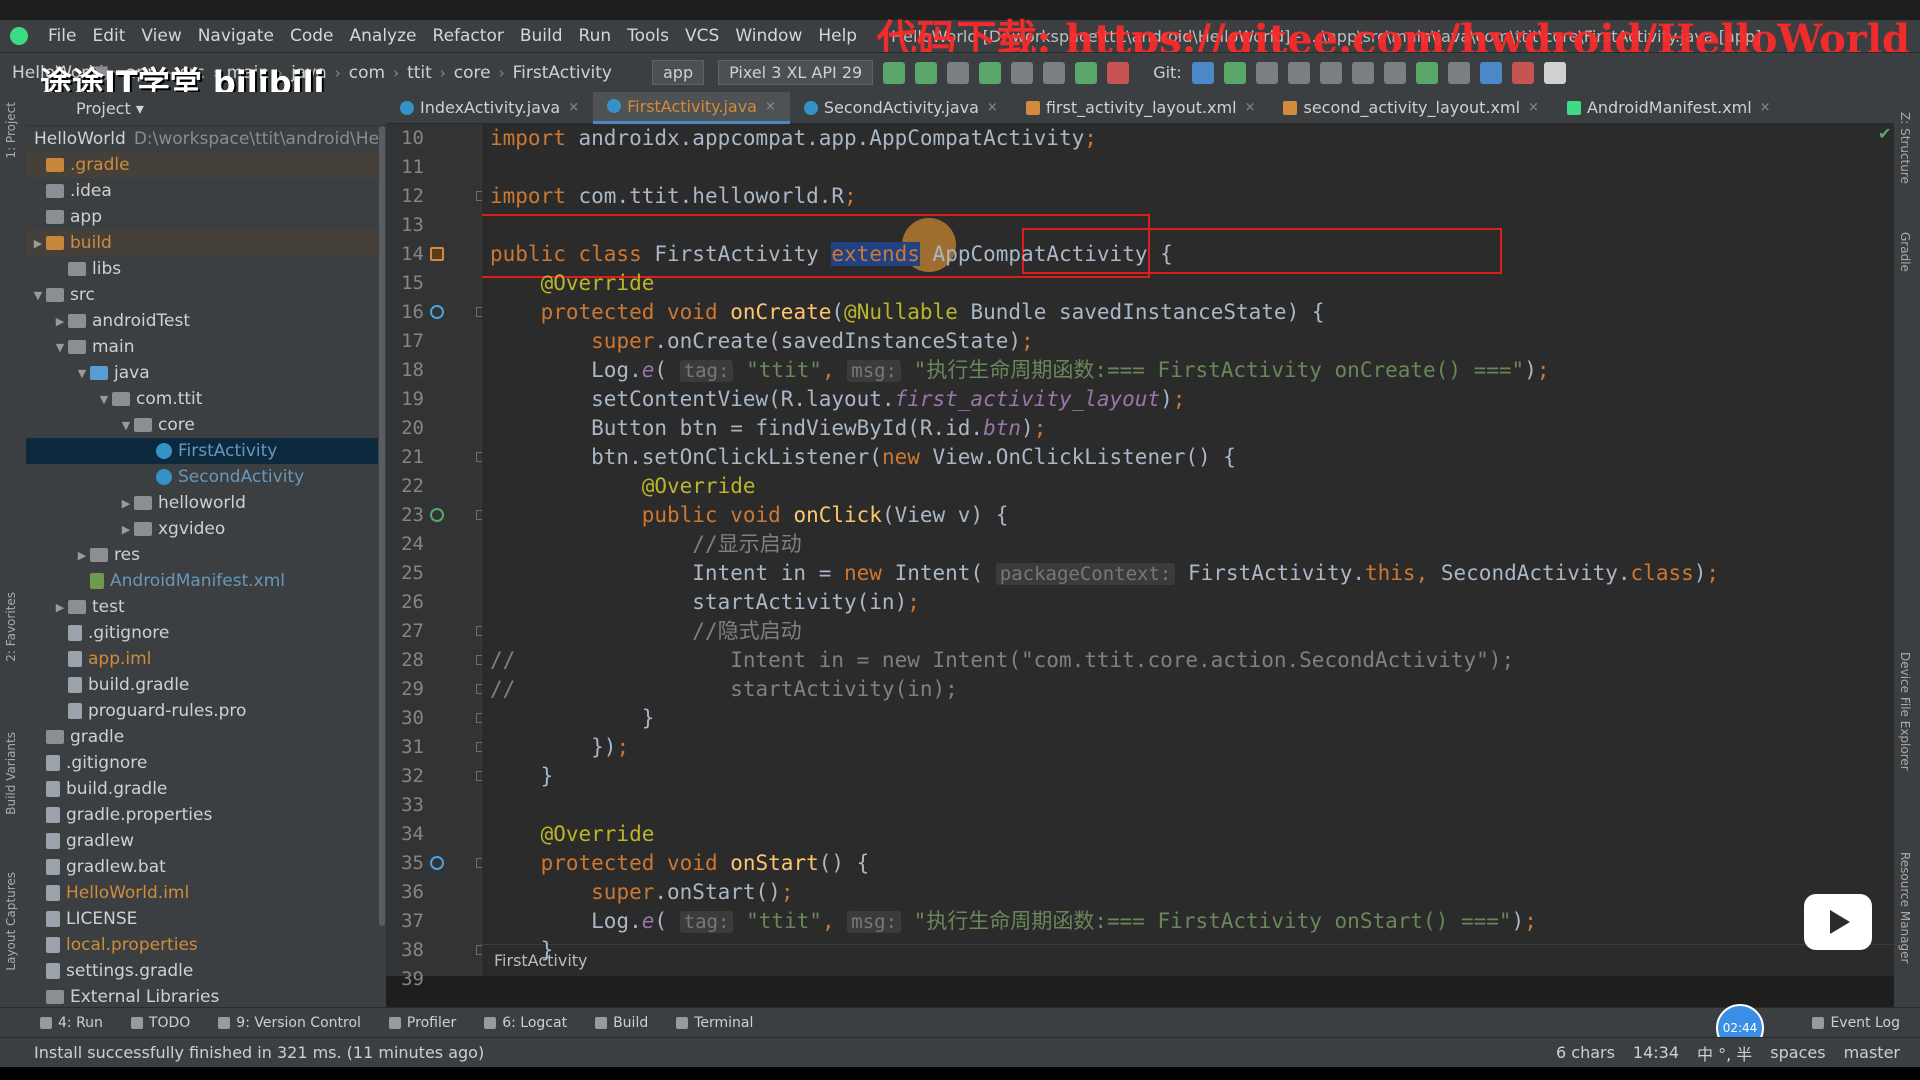  What do you see at coordinates (1298, 72) in the screenshot?
I see `git-revert-icon` at bounding box center [1298, 72].